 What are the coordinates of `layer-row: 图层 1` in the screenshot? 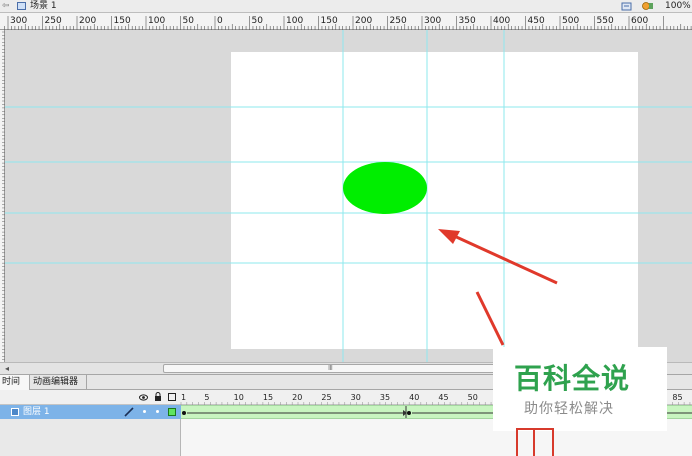 It's located at (90, 412).